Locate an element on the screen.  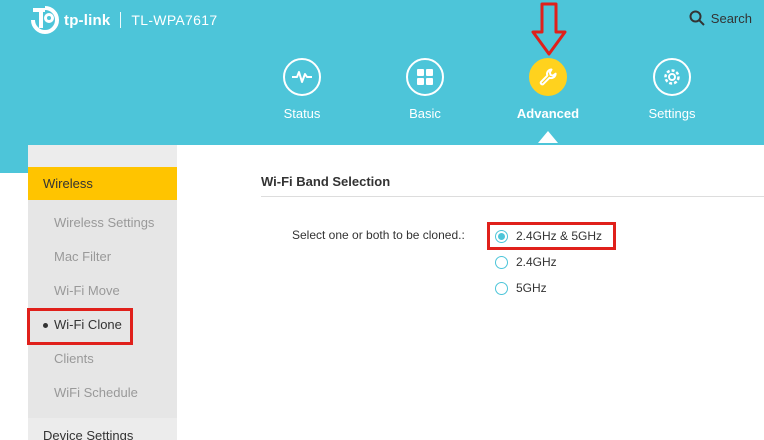
sidebar-section-wireless: Wireless is located at coordinates (102, 183).